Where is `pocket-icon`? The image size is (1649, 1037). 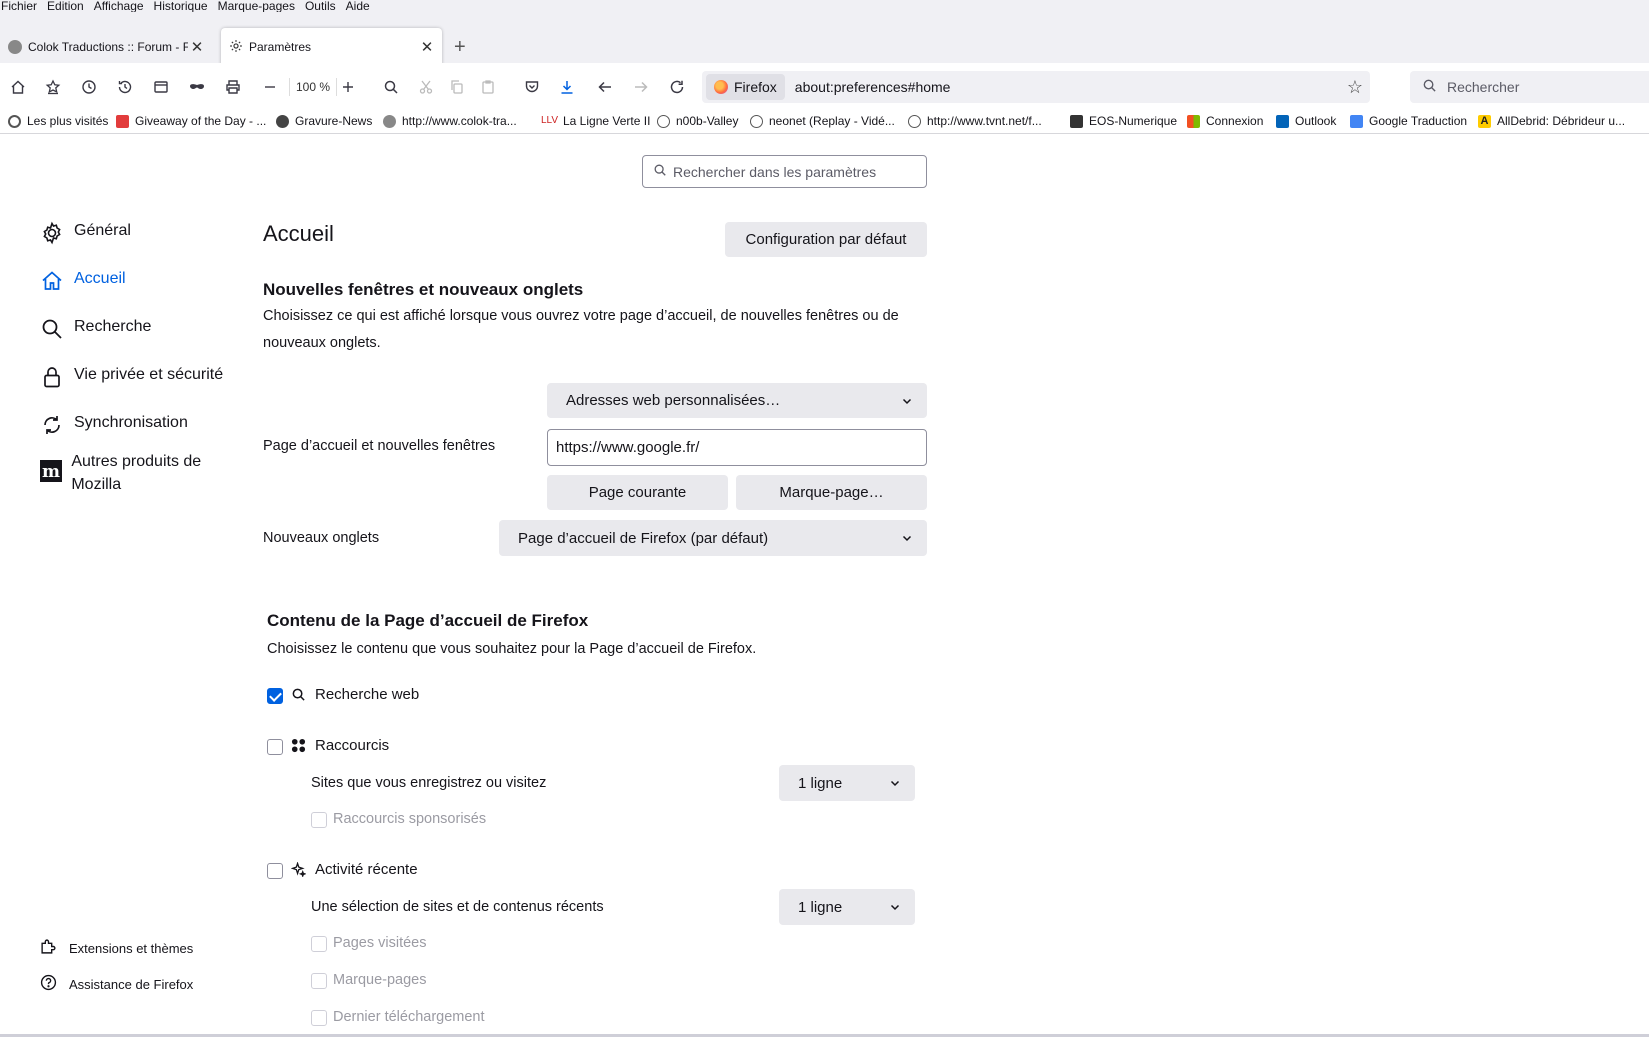
pocket-icon is located at coordinates (532, 87).